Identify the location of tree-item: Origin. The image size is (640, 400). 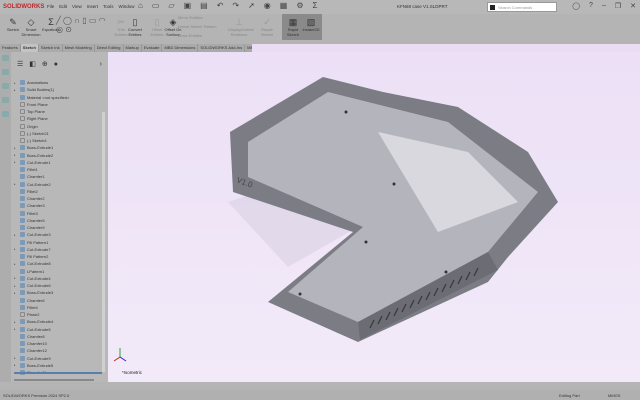
(59, 126).